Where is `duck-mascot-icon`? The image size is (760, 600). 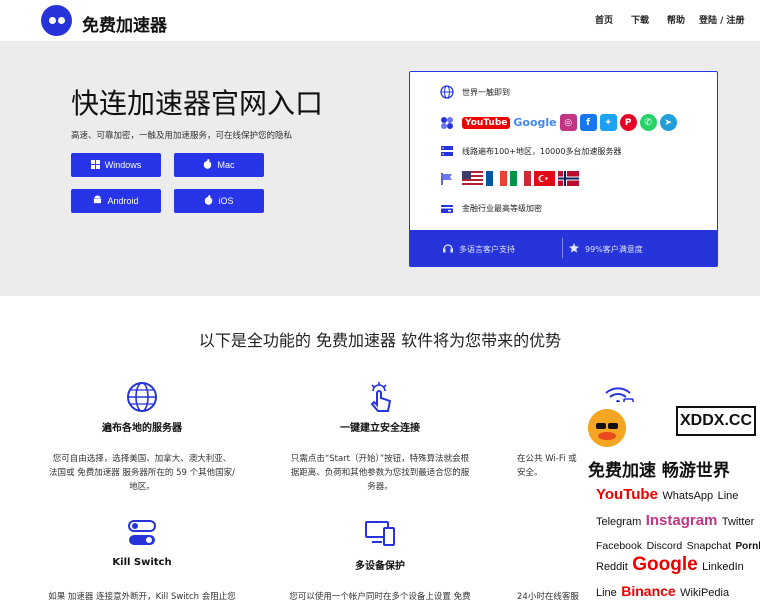 duck-mascot-icon is located at coordinates (607, 428).